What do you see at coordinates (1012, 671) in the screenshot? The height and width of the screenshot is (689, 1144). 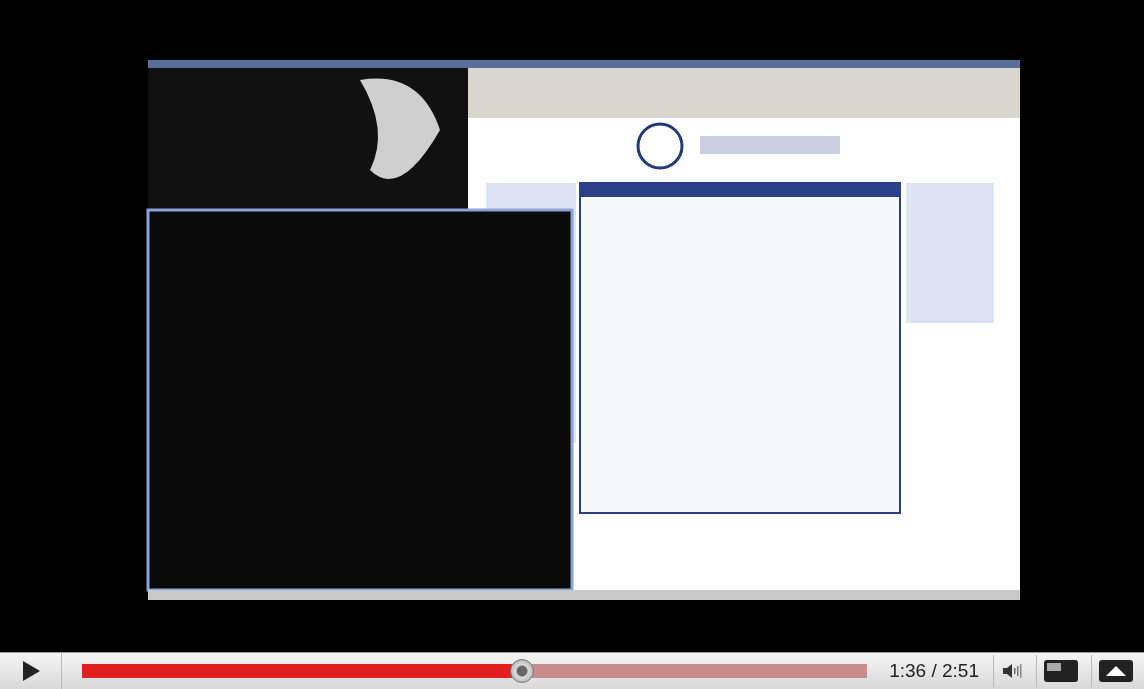 I see `speaker-icon` at bounding box center [1012, 671].